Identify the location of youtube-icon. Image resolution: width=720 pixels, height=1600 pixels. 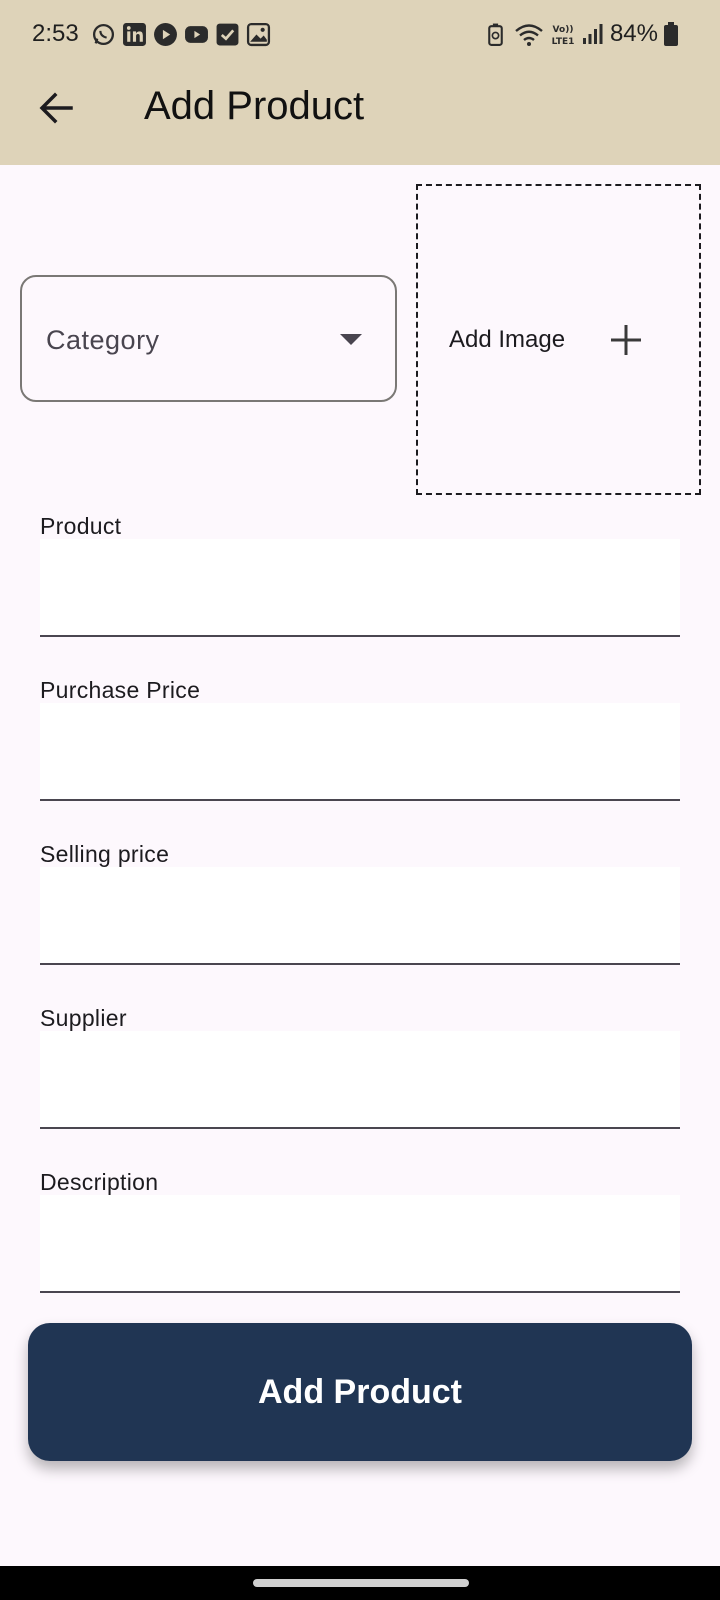
(196, 34).